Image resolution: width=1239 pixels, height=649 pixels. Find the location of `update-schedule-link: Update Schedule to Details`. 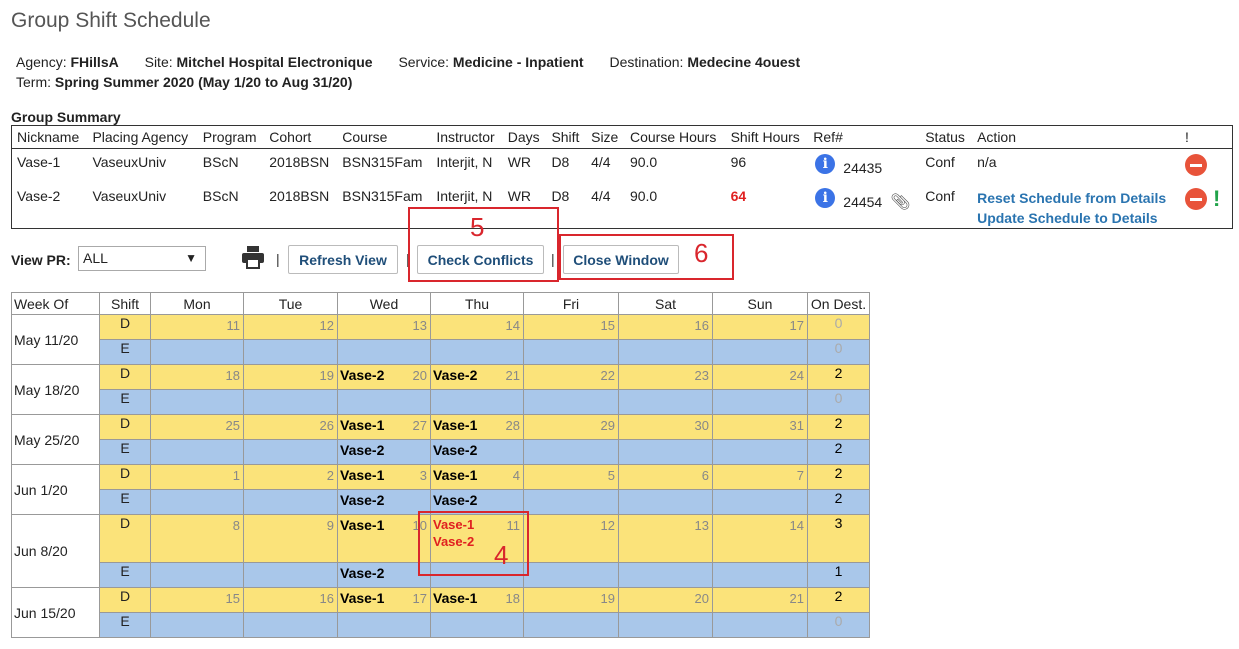

update-schedule-link: Update Schedule to Details is located at coordinates (1076, 218).